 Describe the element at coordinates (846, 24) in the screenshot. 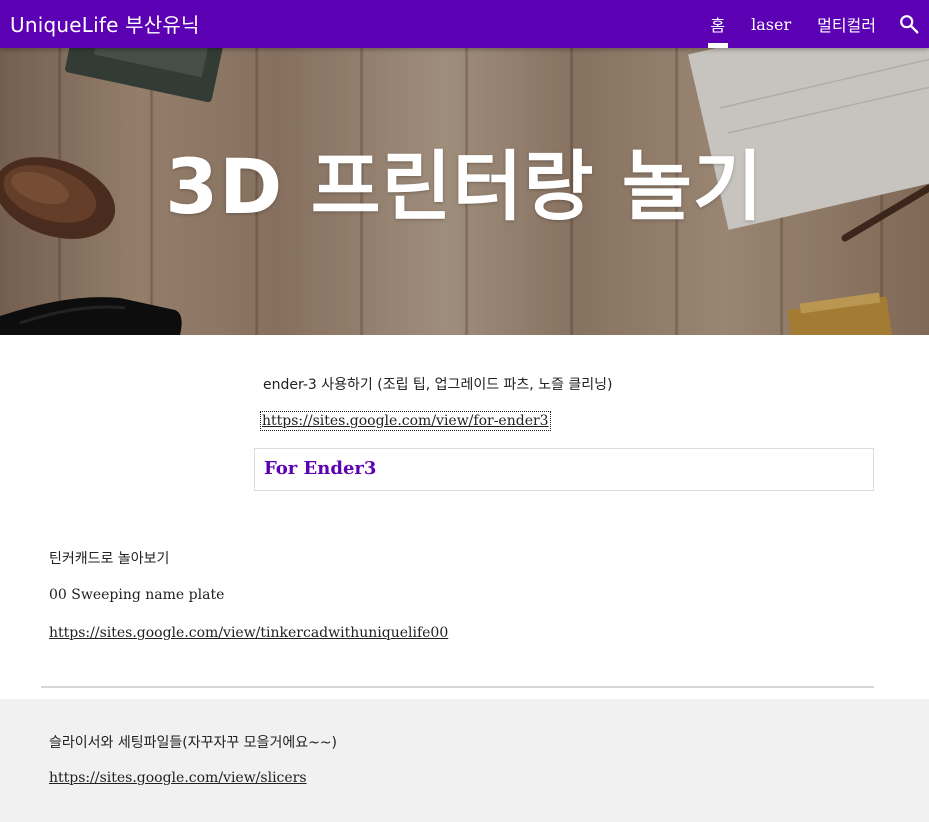

I see `nav-item-multicolor: 멀티컬러` at that location.